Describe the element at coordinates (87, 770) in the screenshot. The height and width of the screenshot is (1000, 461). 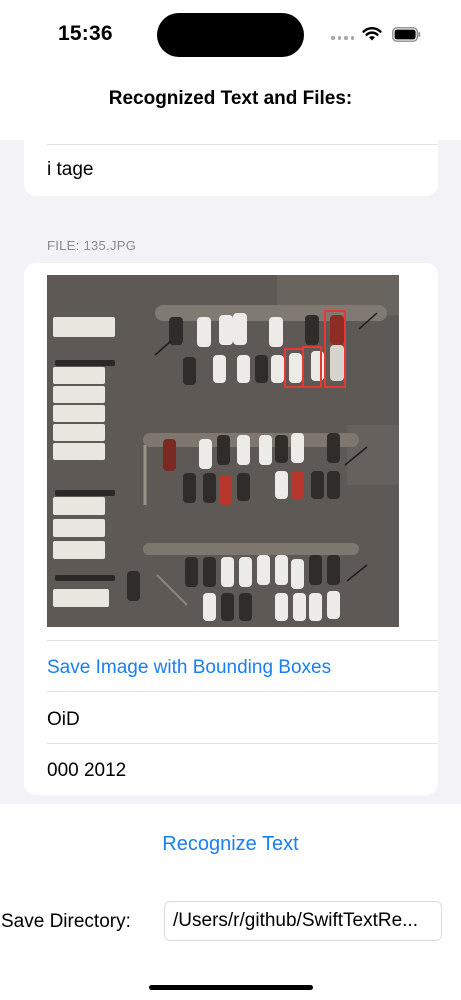
I see `recognized-text-row: 000 2012` at that location.